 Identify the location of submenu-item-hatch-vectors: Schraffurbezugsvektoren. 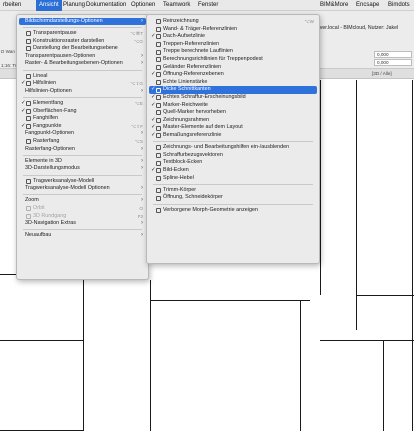
(233, 155).